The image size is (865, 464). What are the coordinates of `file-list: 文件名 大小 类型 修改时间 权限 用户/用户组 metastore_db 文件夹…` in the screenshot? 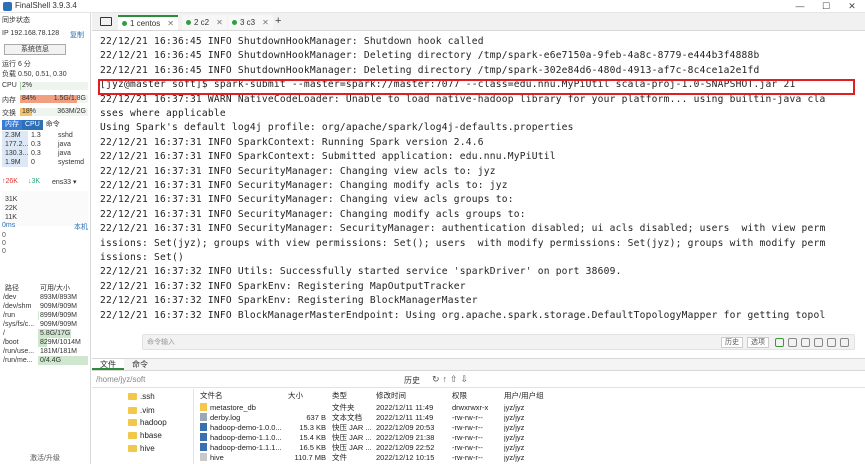 It's located at (530, 426).